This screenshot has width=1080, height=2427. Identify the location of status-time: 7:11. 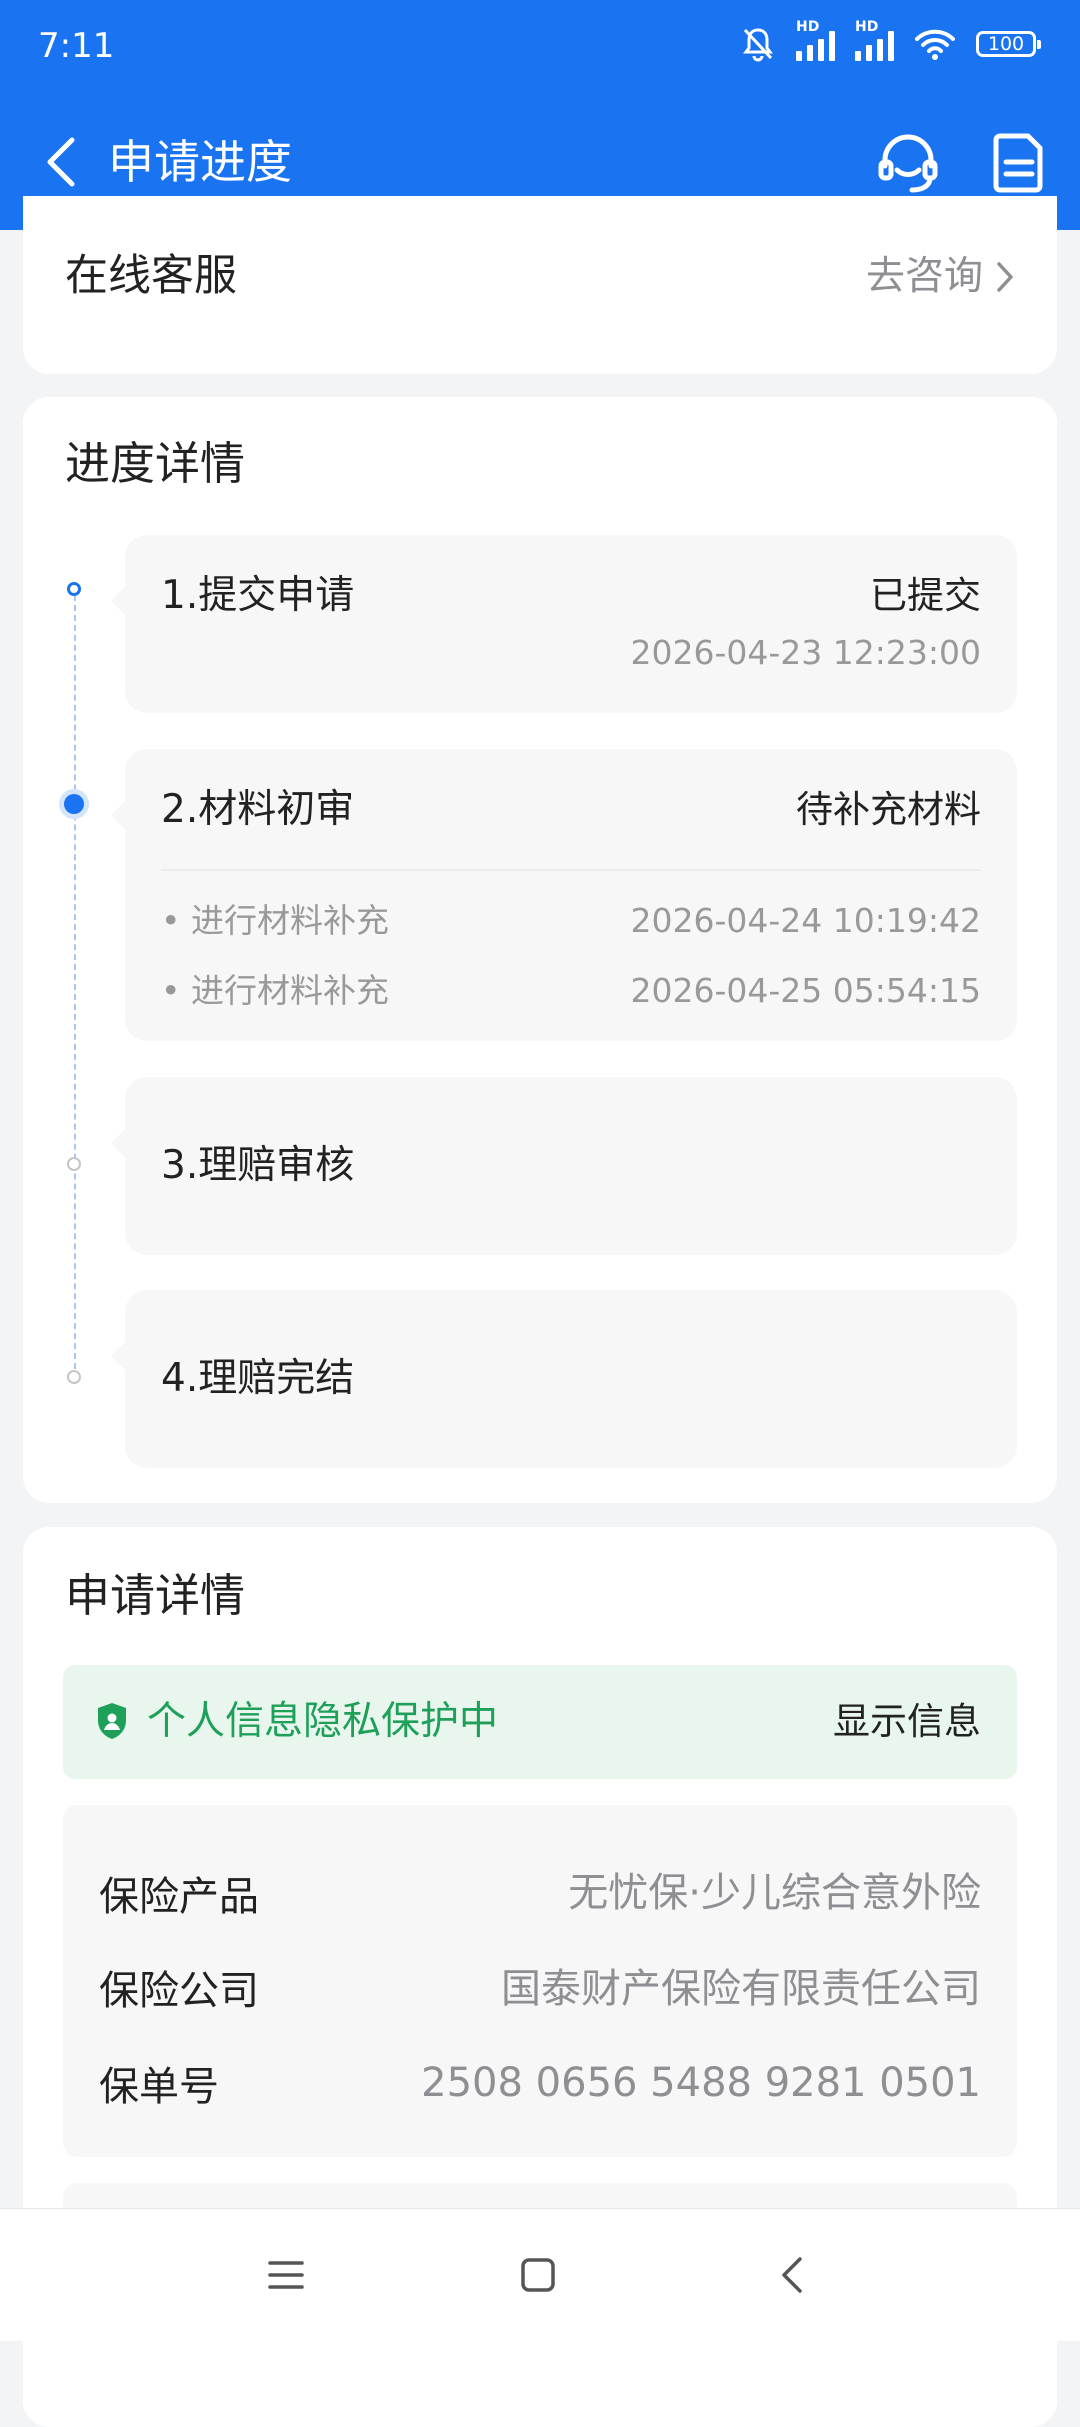
(76, 46).